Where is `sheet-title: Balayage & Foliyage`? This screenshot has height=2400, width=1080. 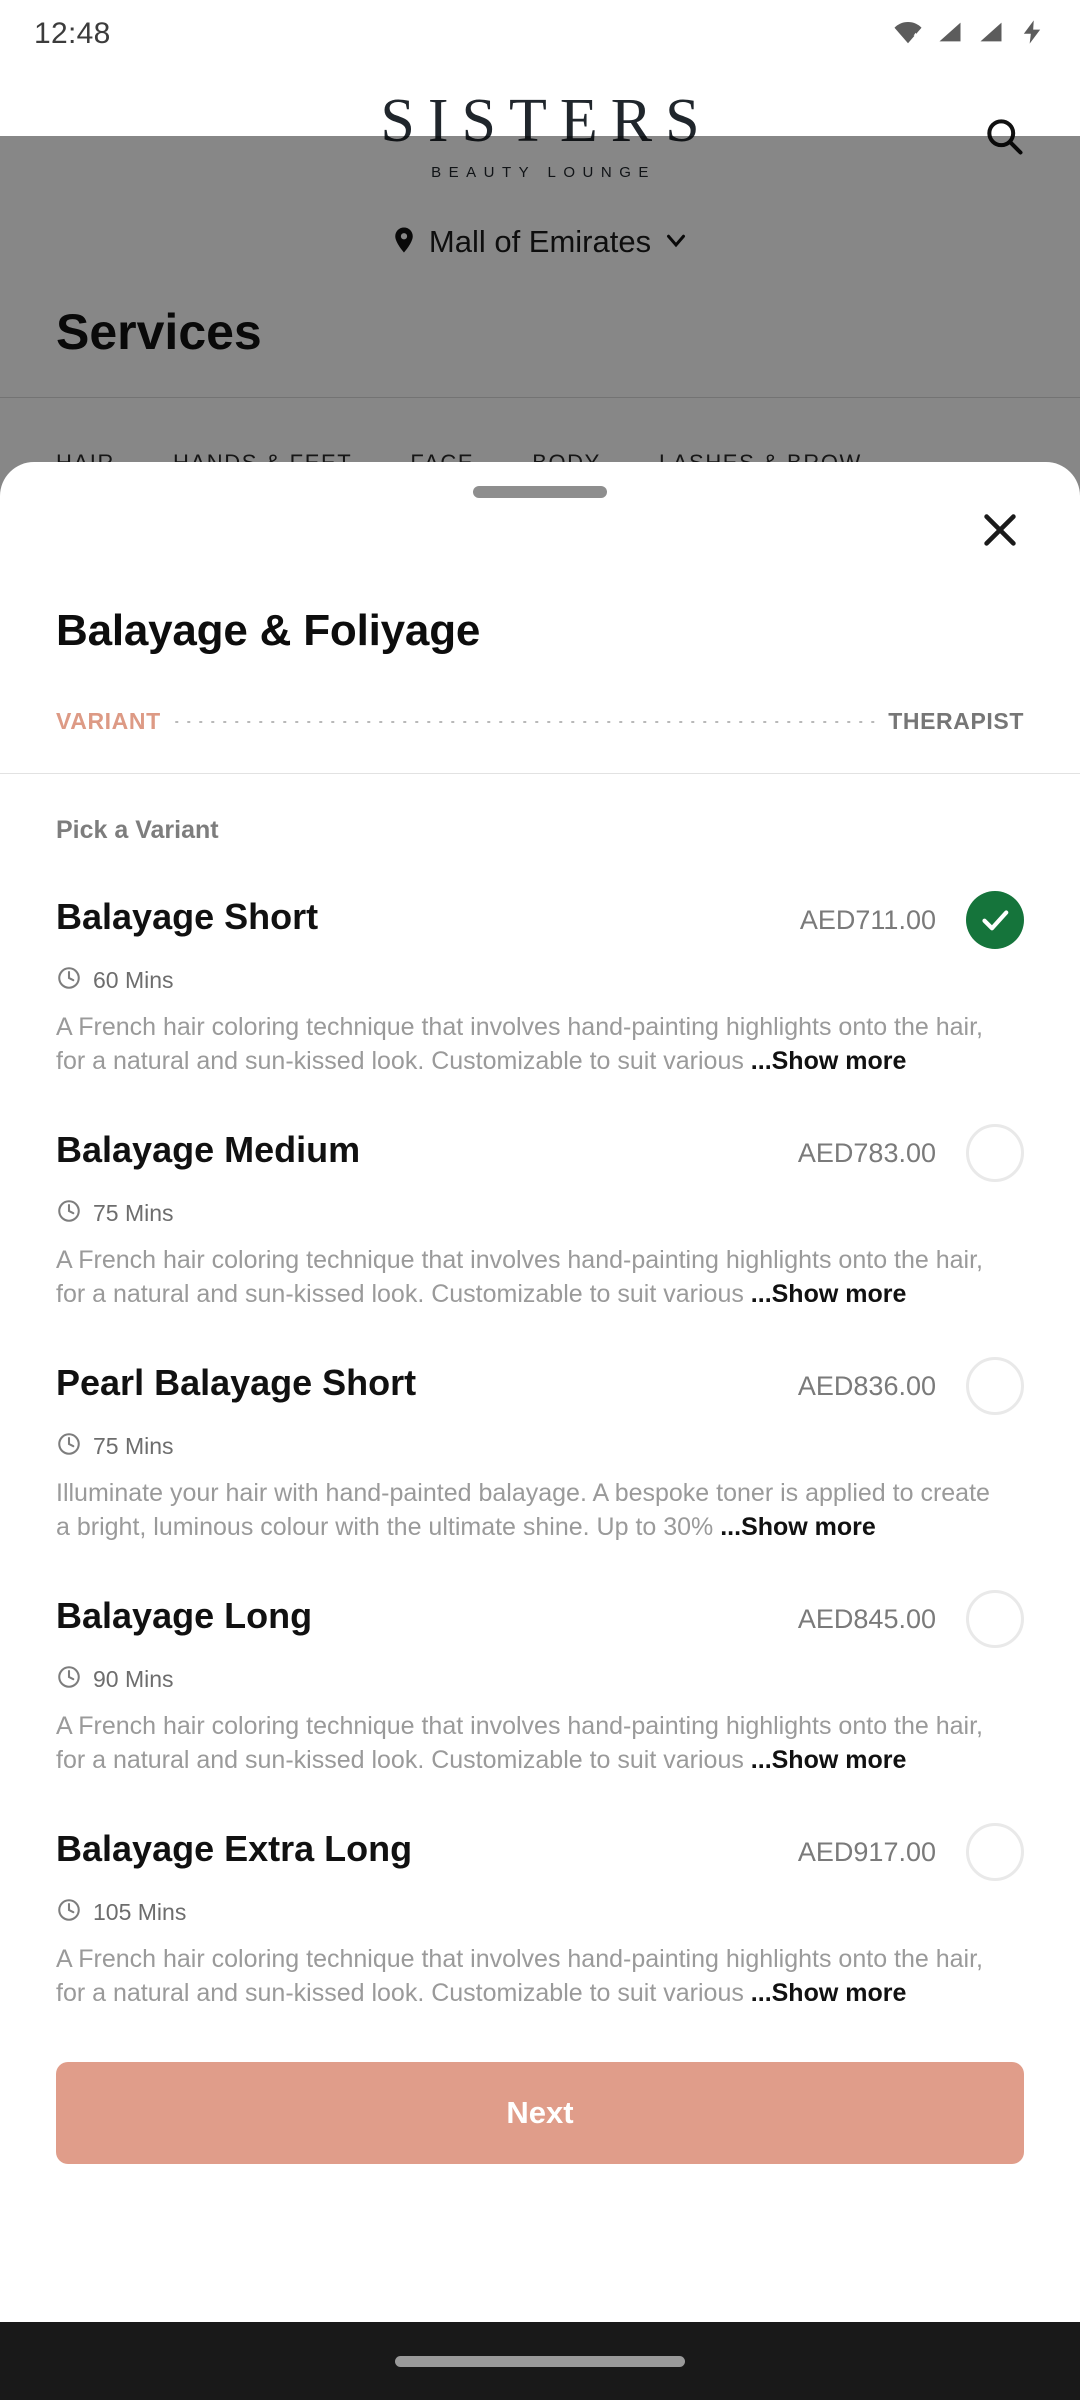
sheet-title: Balayage & Foliyage is located at coordinates (268, 630).